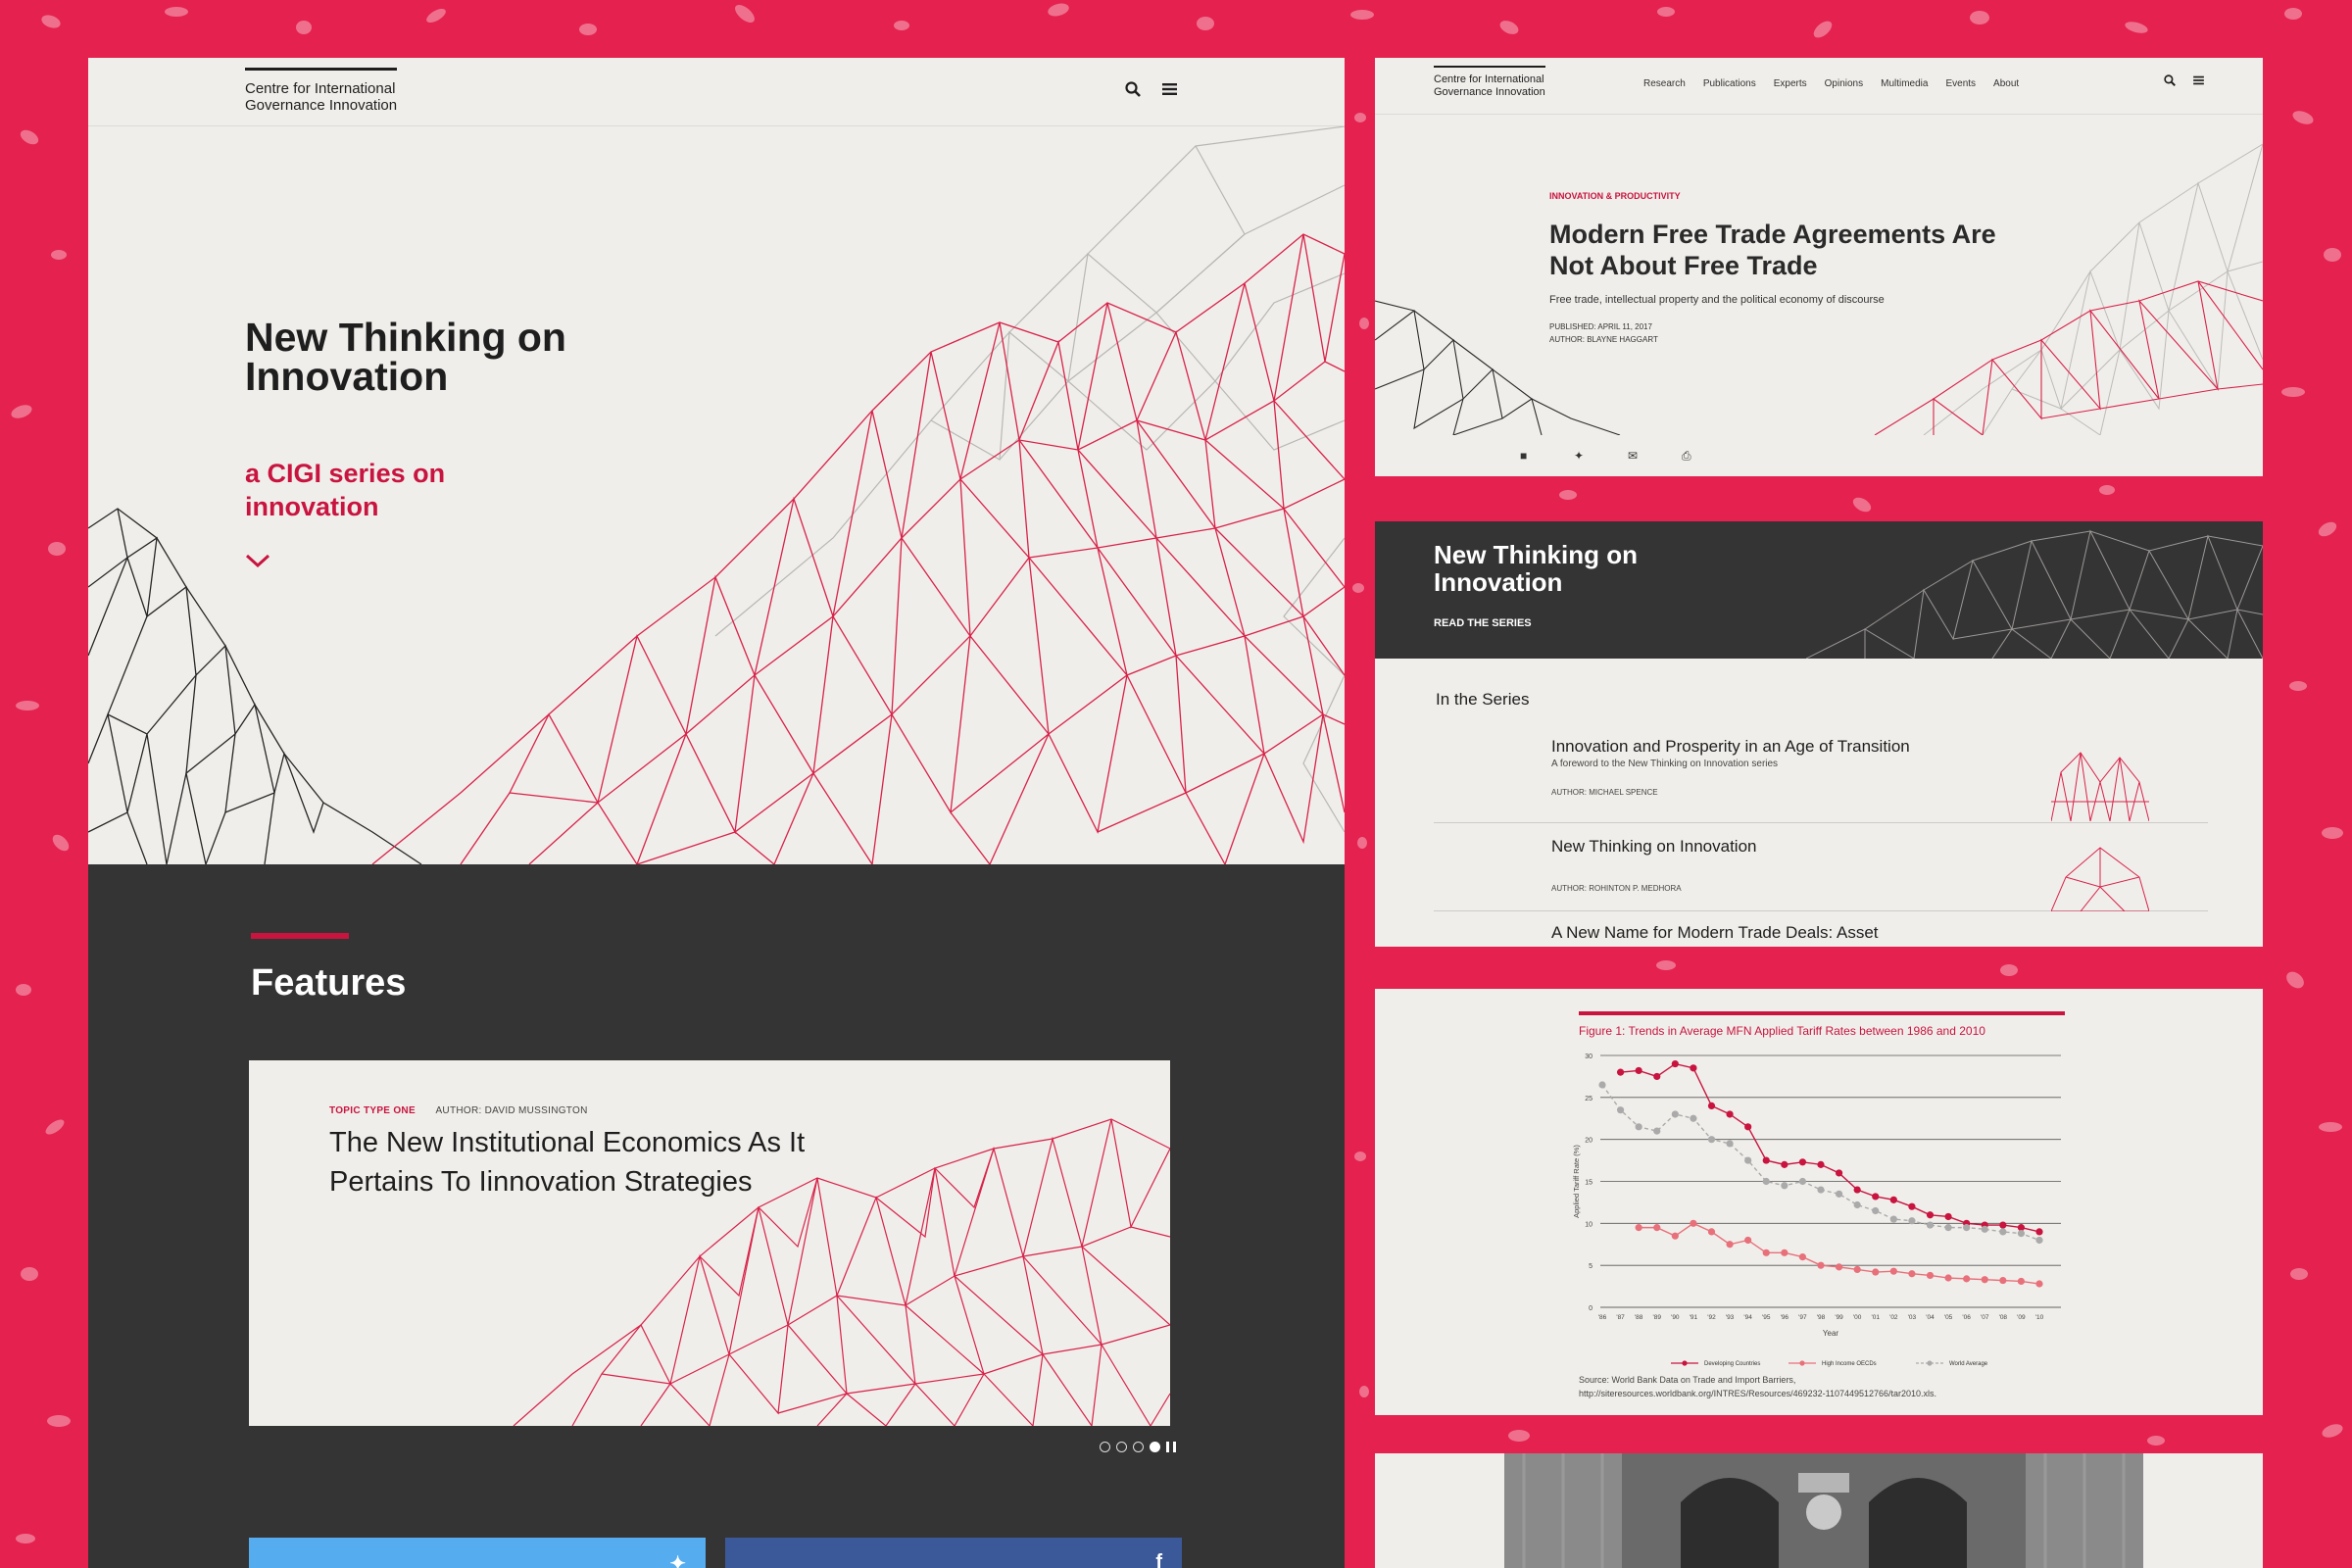 The height and width of the screenshot is (1568, 2352). What do you see at coordinates (1536, 568) in the screenshot?
I see `series-title: New Thinking on Innovation` at bounding box center [1536, 568].